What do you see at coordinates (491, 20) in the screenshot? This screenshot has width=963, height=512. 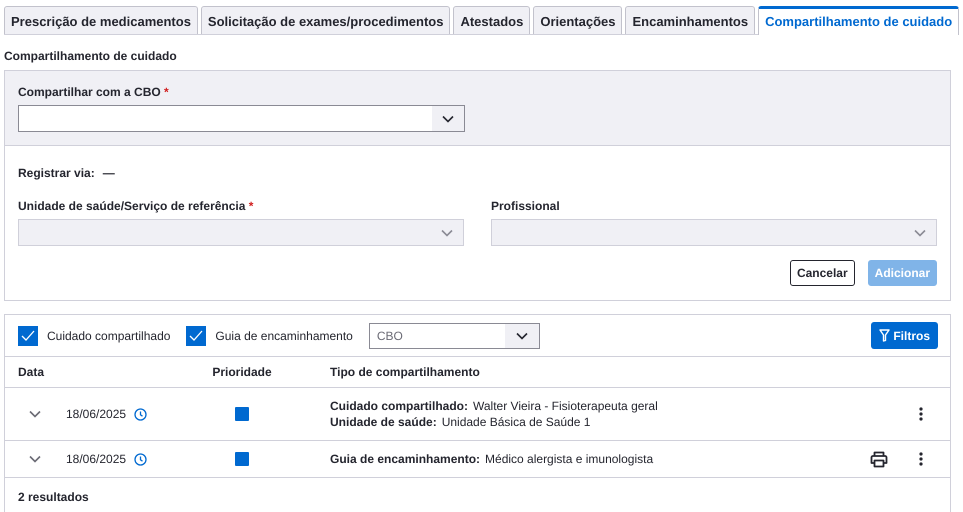 I see `tab: Atestados` at bounding box center [491, 20].